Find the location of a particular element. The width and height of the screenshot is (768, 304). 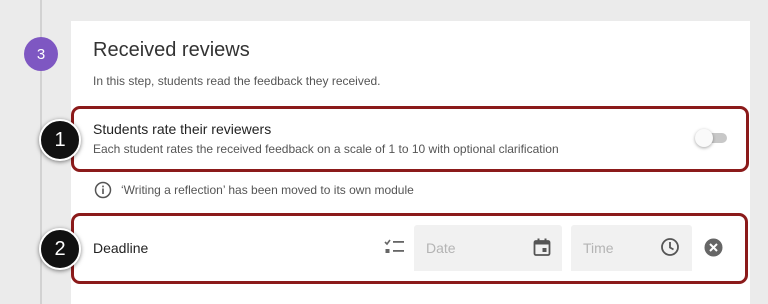

callout-marker: 1 is located at coordinates (60, 140).